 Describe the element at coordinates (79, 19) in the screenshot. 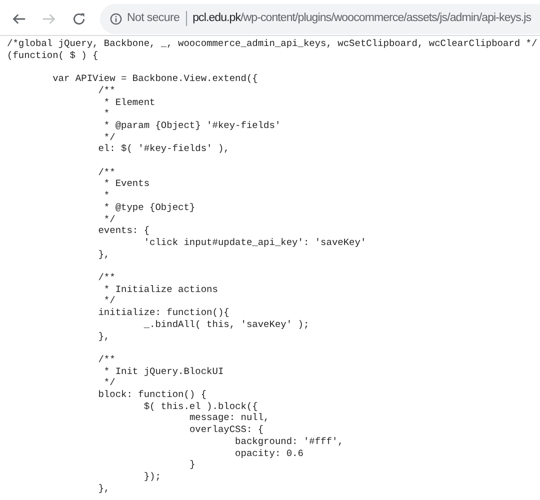

I see `reload-icon` at that location.